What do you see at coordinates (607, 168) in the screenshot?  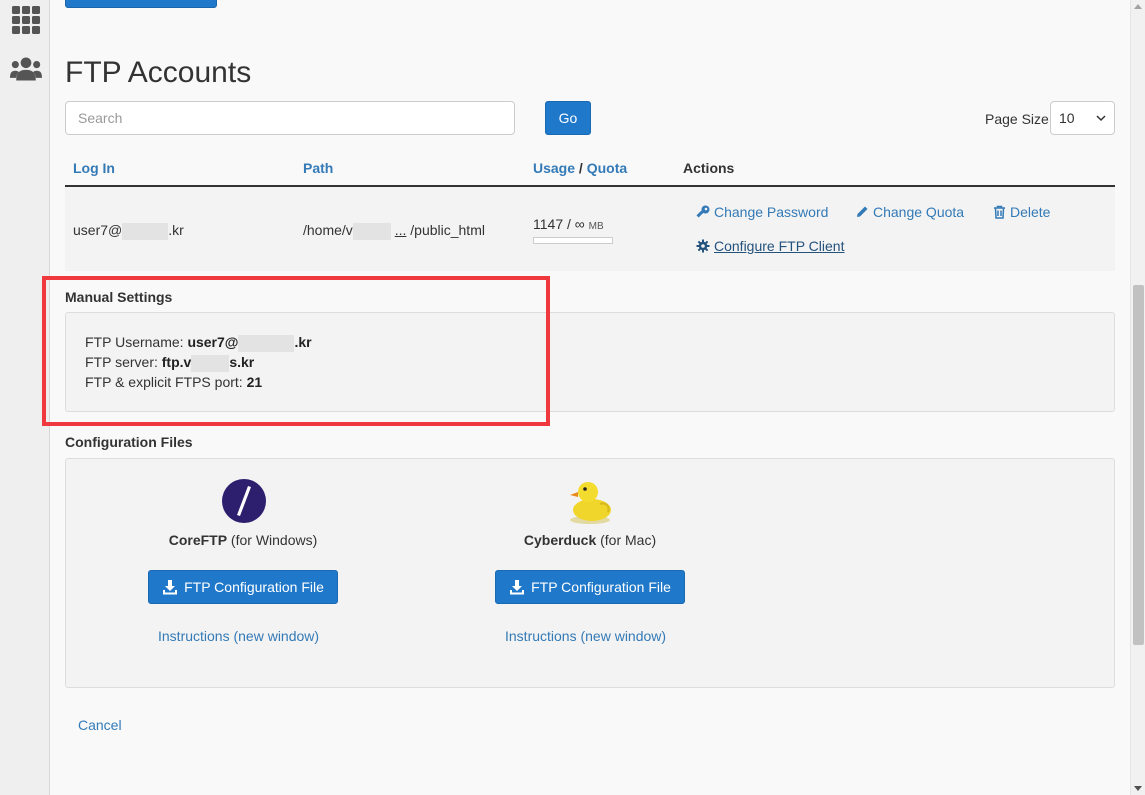 I see `header-quota: Quota` at bounding box center [607, 168].